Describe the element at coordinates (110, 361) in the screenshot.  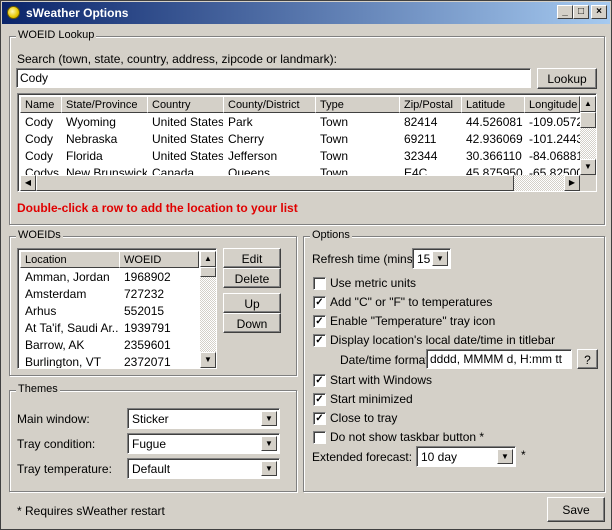
I see `list-item: Burlington, VT 2372071` at that location.